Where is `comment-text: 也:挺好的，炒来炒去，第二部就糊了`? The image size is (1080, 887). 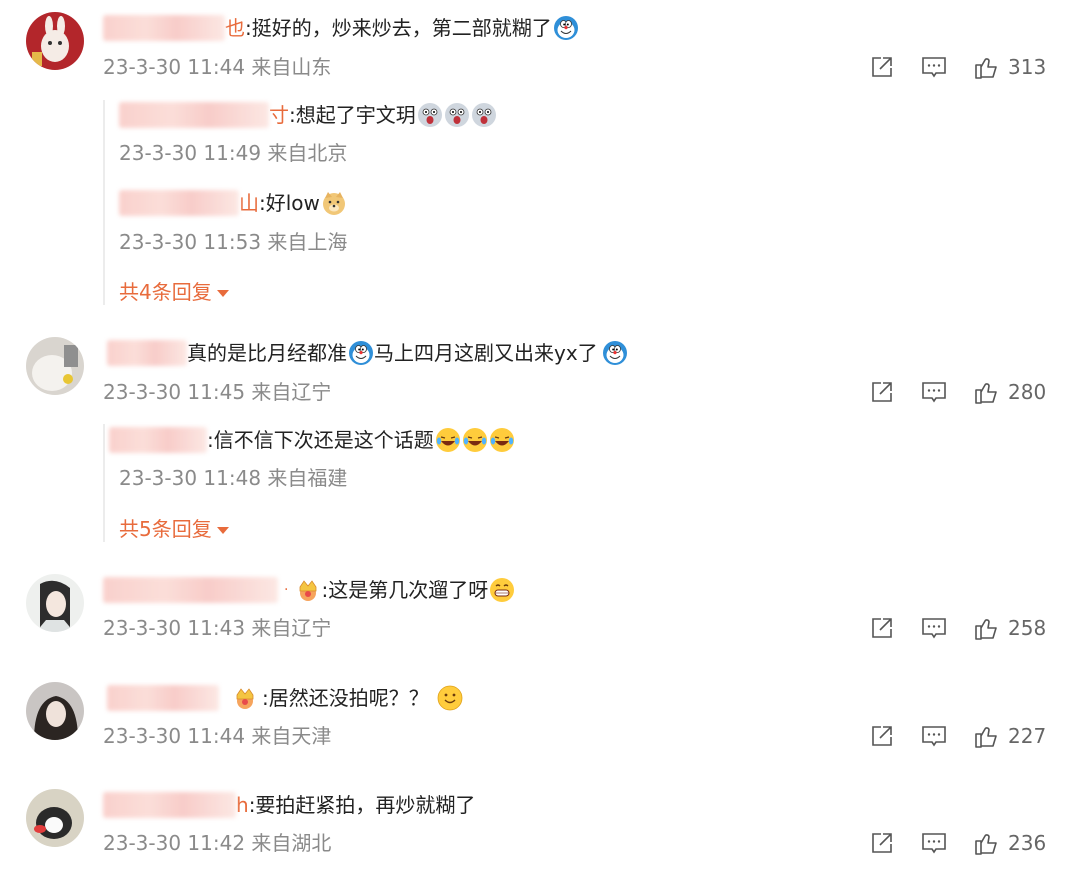 comment-text: 也:挺好的，炒来炒去，第二部就糊了 is located at coordinates (341, 28).